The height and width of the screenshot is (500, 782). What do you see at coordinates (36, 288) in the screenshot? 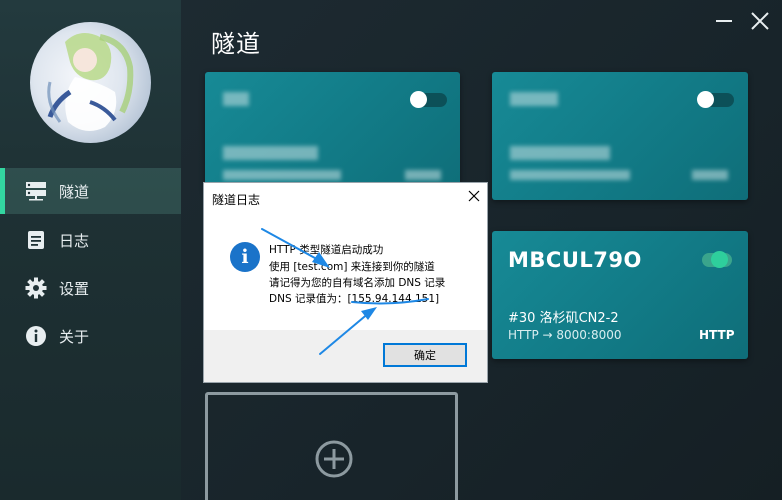
I see `gear-icon` at bounding box center [36, 288].